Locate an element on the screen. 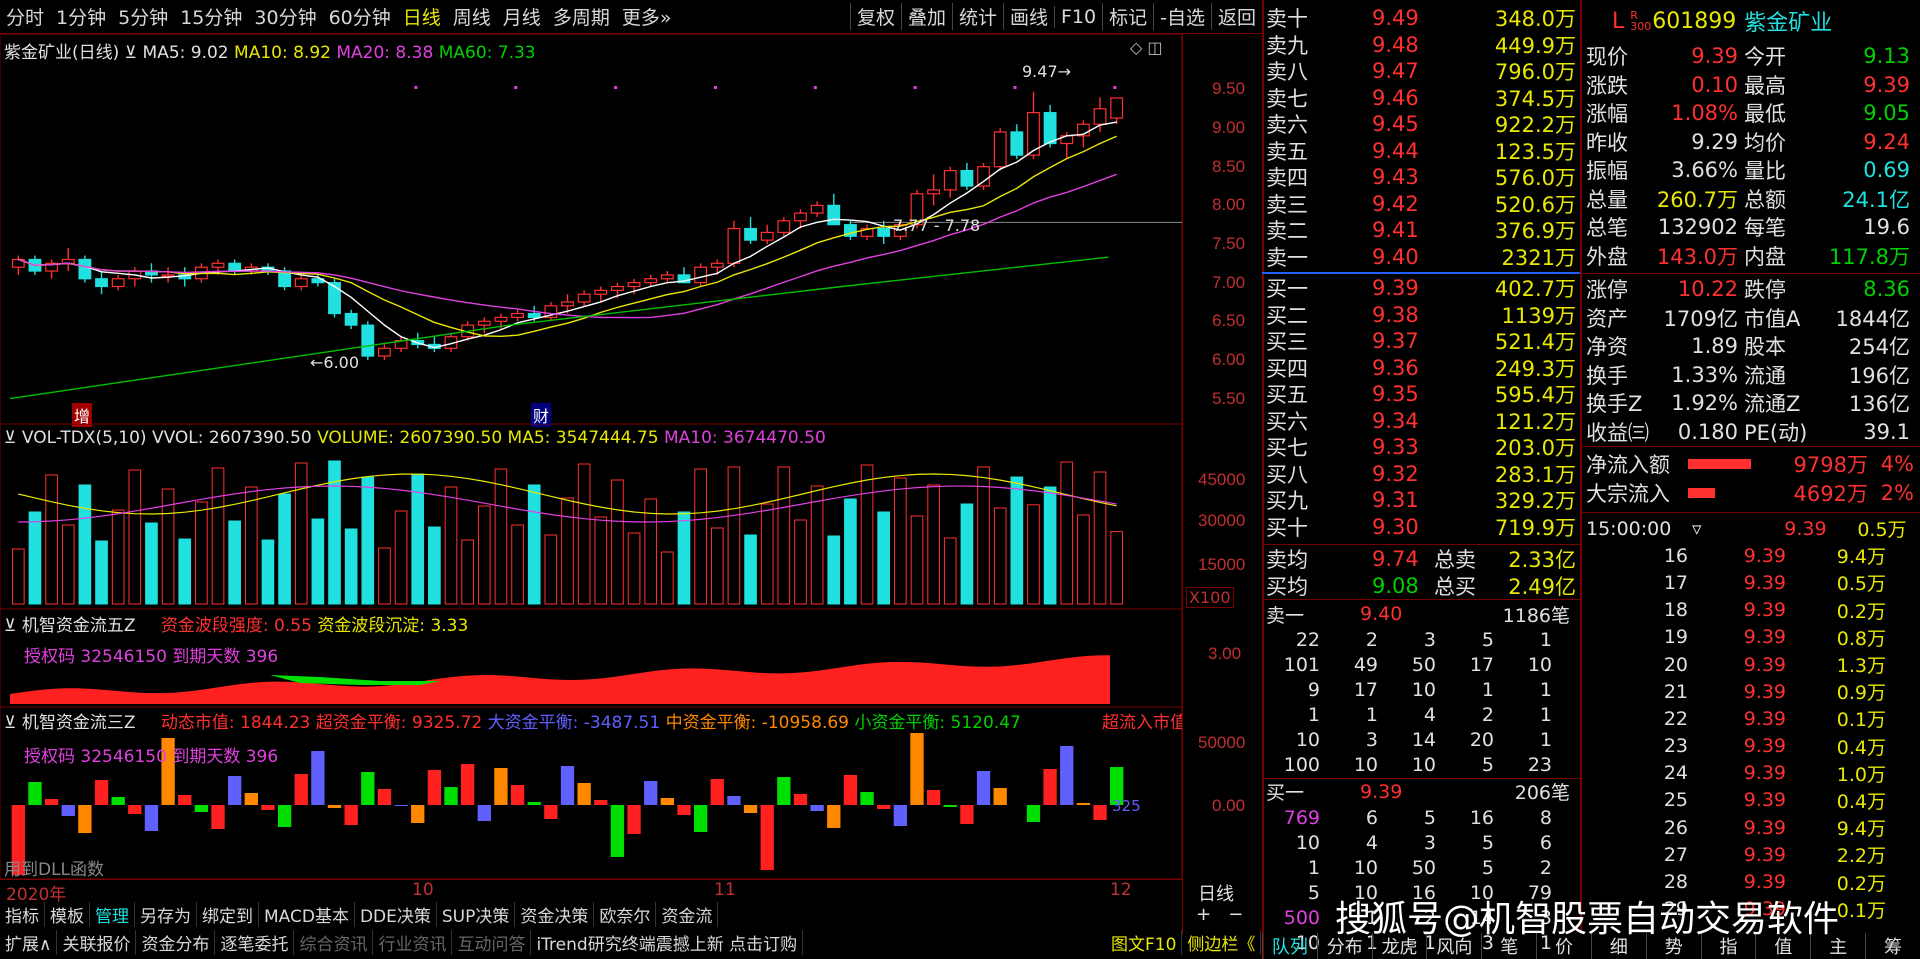 Image resolution: width=1920 pixels, height=959 pixels. indicator-tool-7: SUP决策 is located at coordinates (476, 914).